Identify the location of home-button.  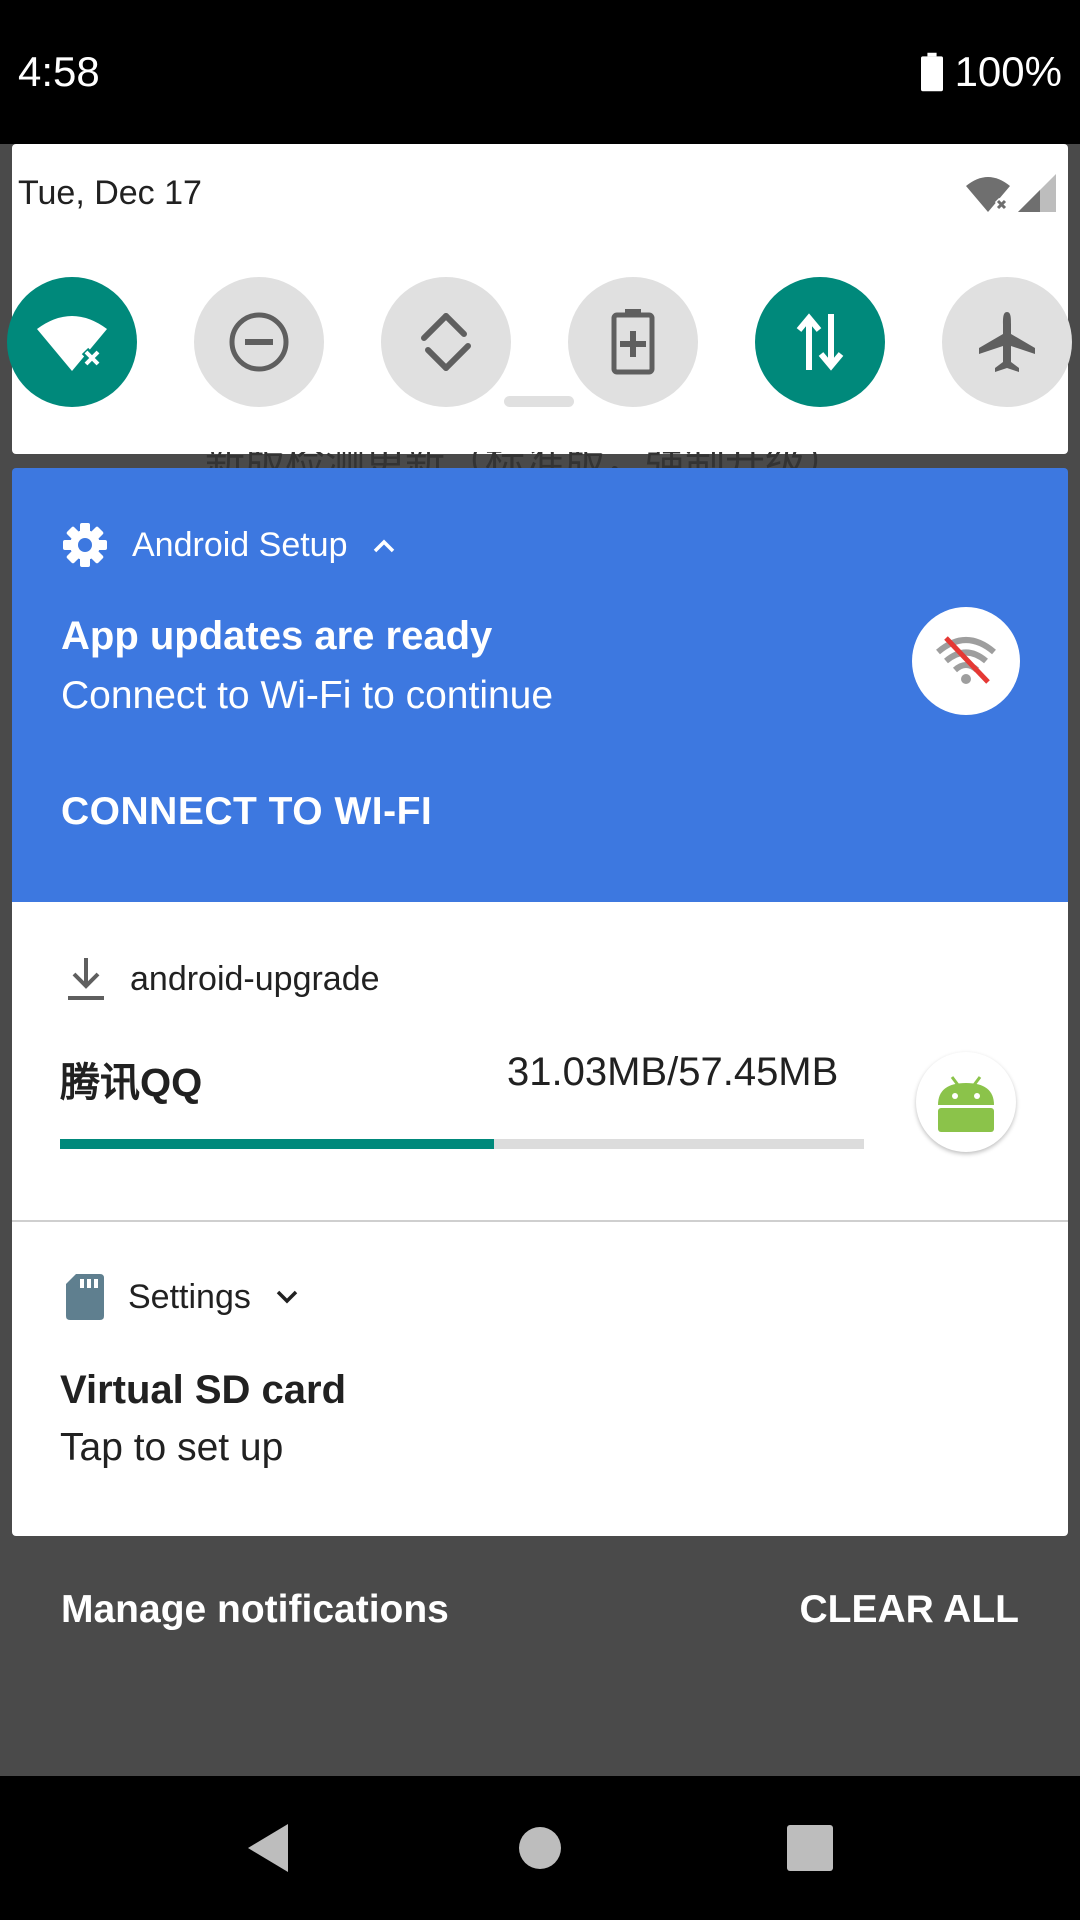
(540, 1848).